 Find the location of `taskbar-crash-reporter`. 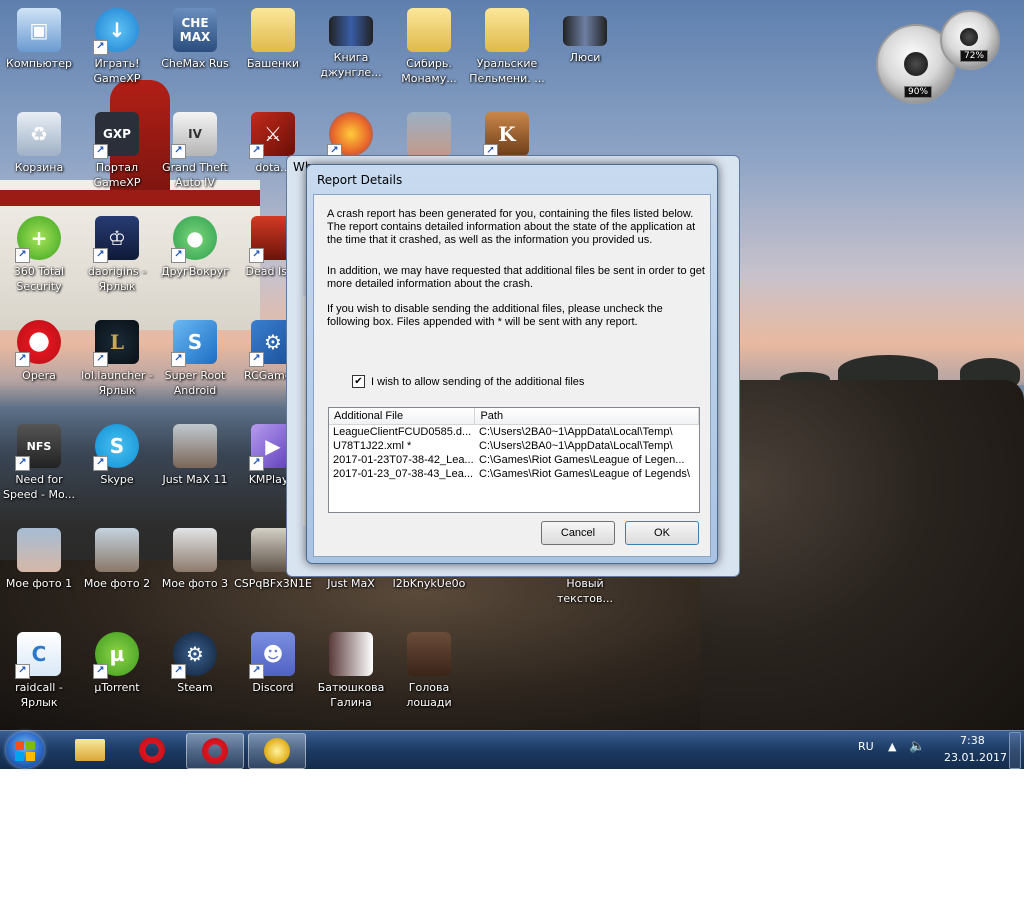

taskbar-crash-reporter is located at coordinates (277, 751).